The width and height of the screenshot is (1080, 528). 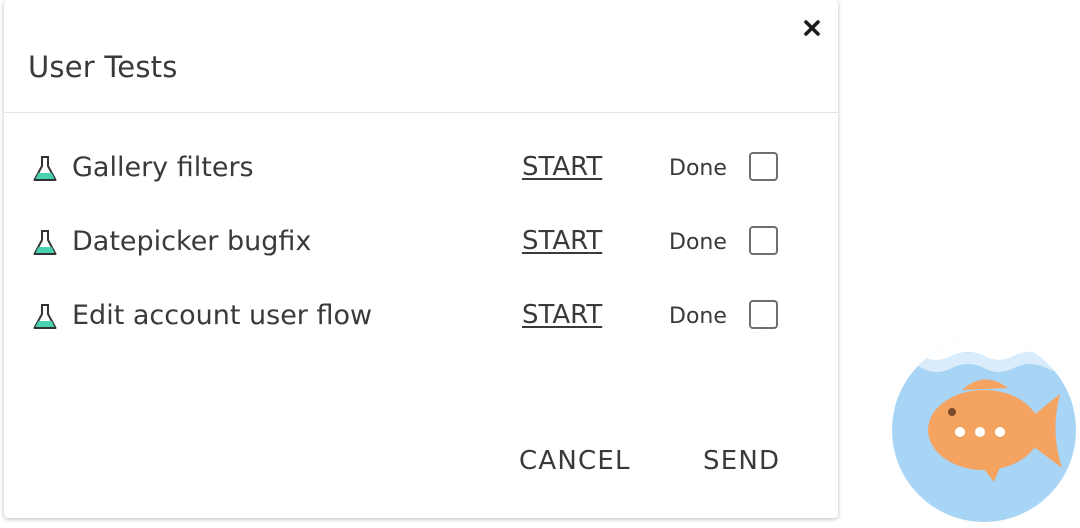 I want to click on test-row: Gallery filters START Done, so click(x=421, y=168).